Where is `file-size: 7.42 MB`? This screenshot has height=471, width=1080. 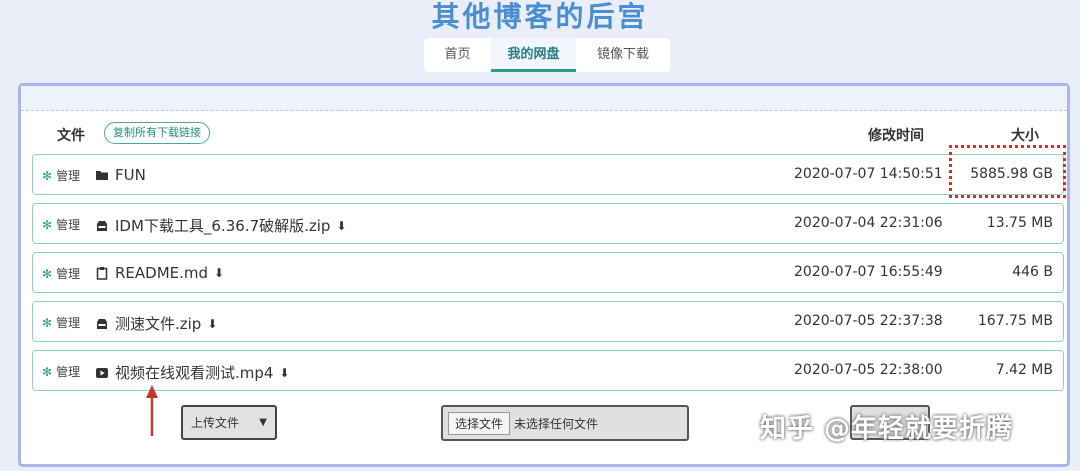
file-size: 7.42 MB is located at coordinates (1024, 370).